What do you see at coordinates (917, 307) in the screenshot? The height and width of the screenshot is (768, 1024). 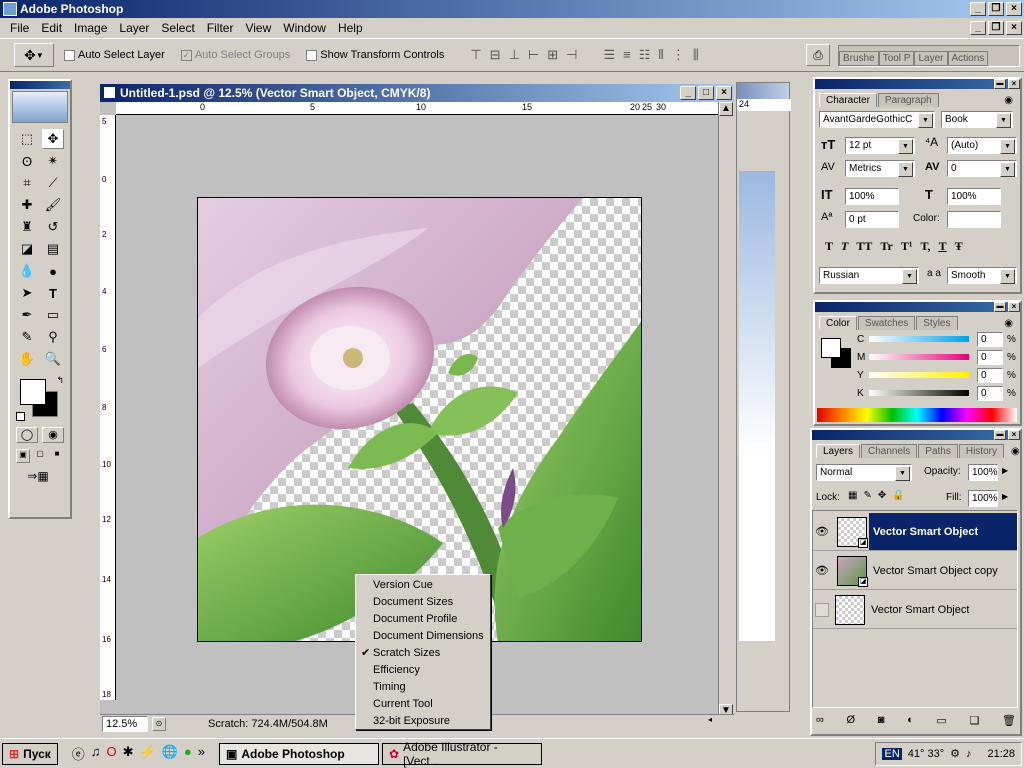 I see `color-panel-titlebar: ▬ ×` at bounding box center [917, 307].